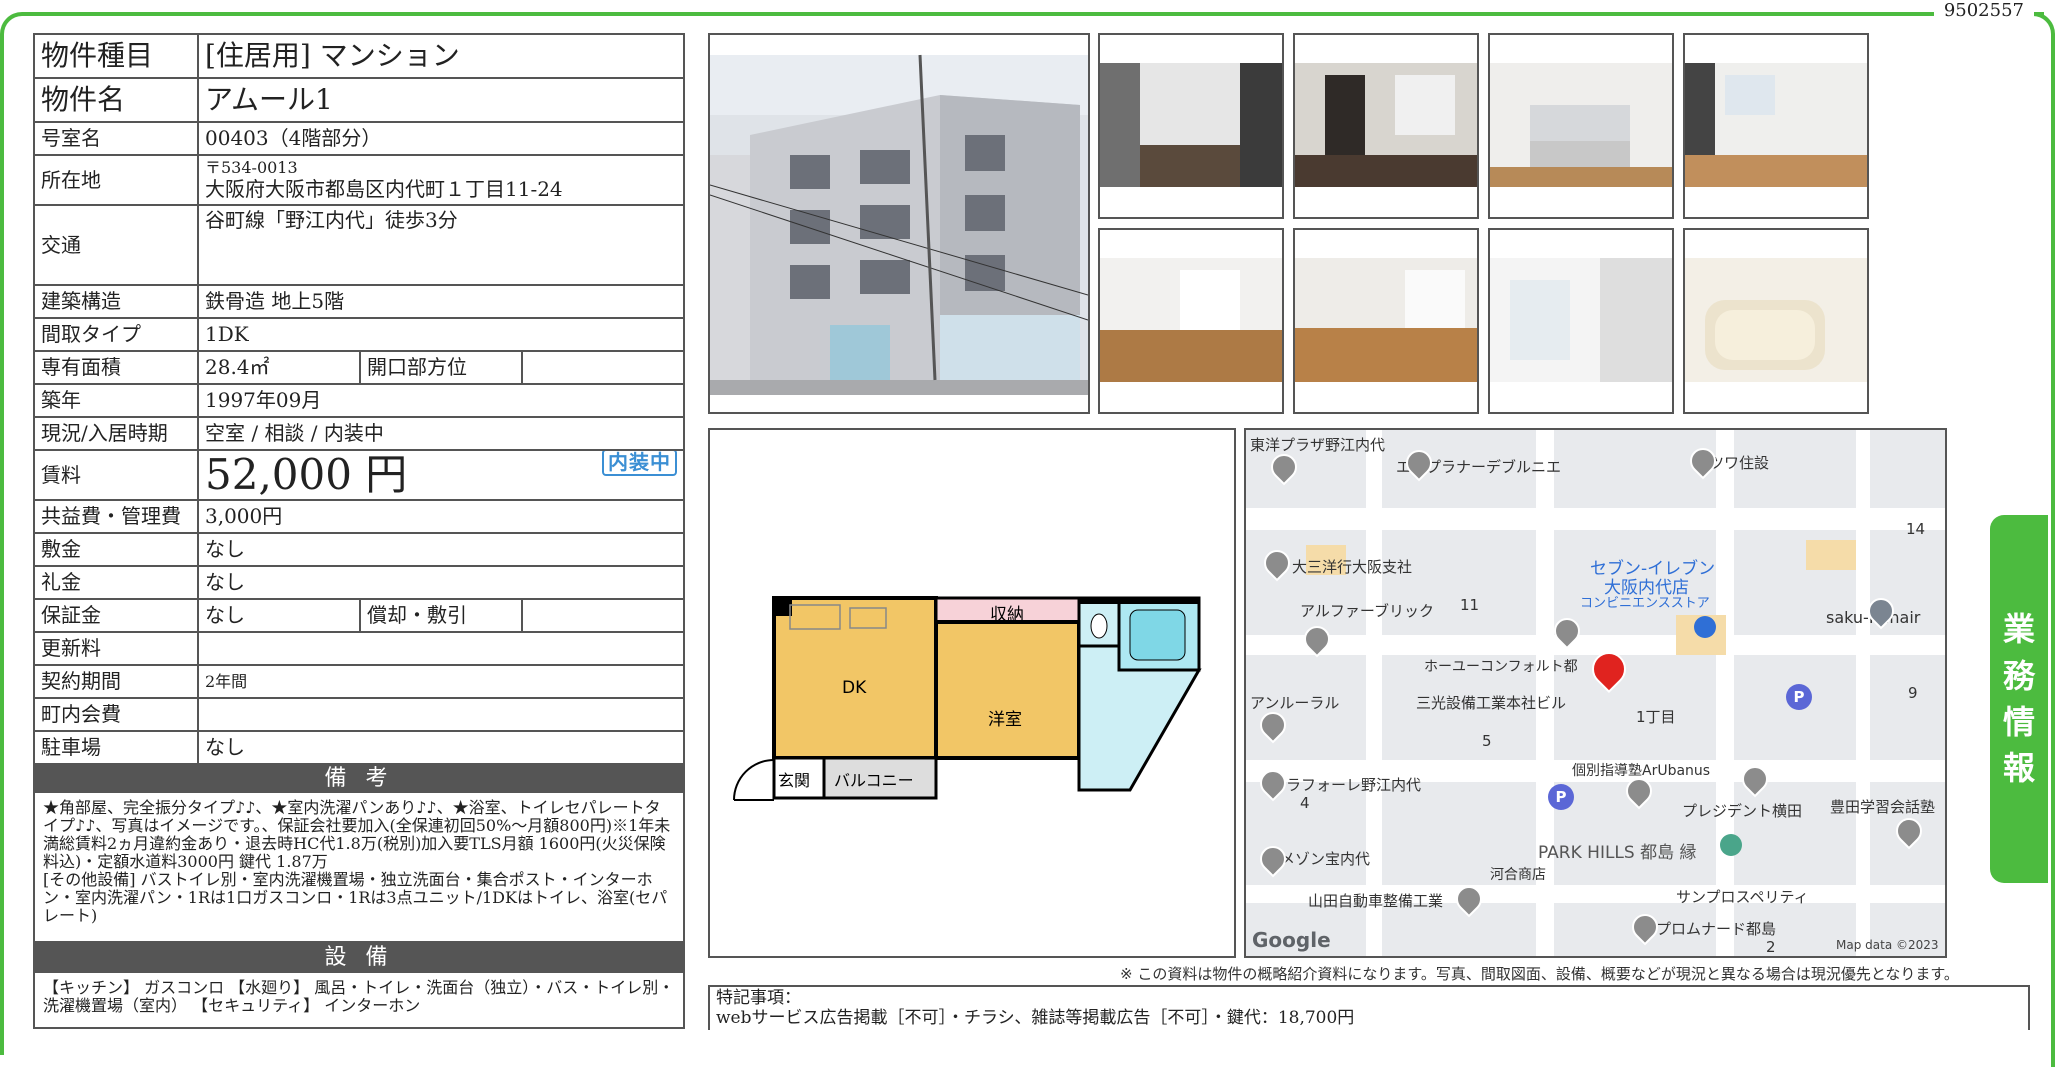 The image size is (2056, 1067). I want to click on map-attribution: Map data ©2023, so click(1887, 945).